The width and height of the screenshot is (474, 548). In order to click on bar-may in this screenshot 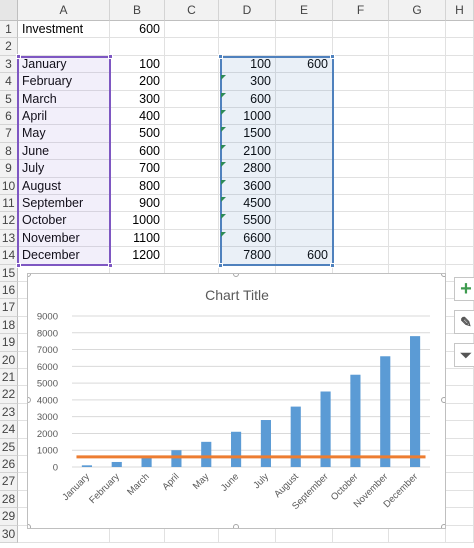, I will do `click(206, 454)`.